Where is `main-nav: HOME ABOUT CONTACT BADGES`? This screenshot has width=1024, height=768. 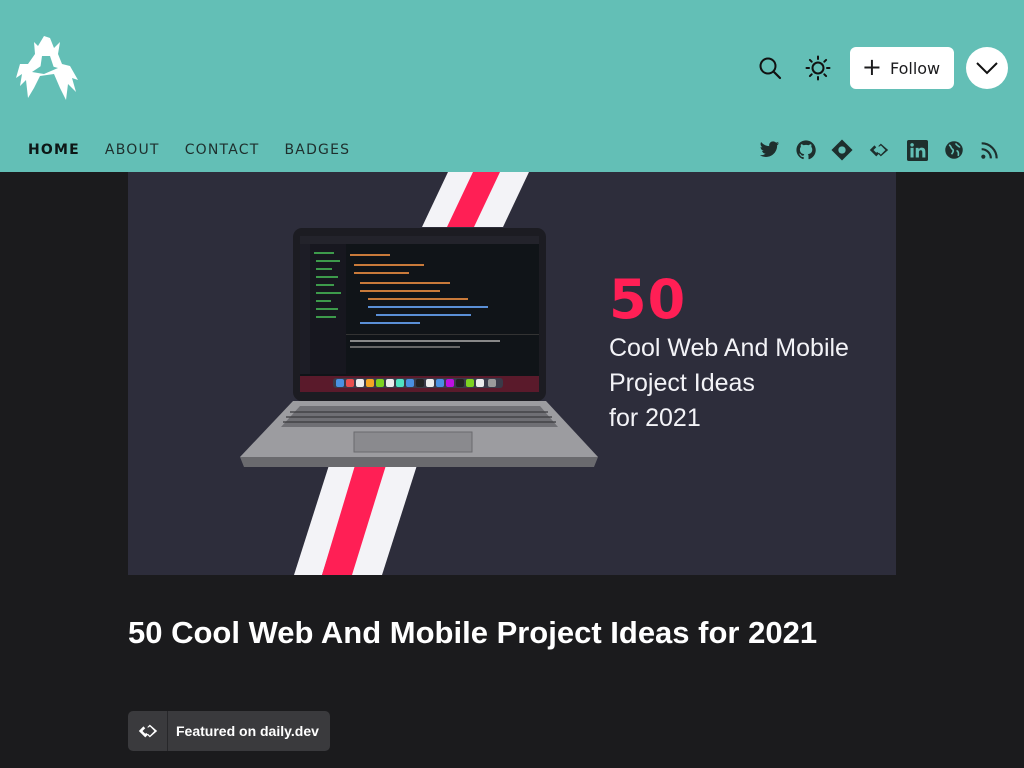
main-nav: HOME ABOUT CONTACT BADGES is located at coordinates (201, 150).